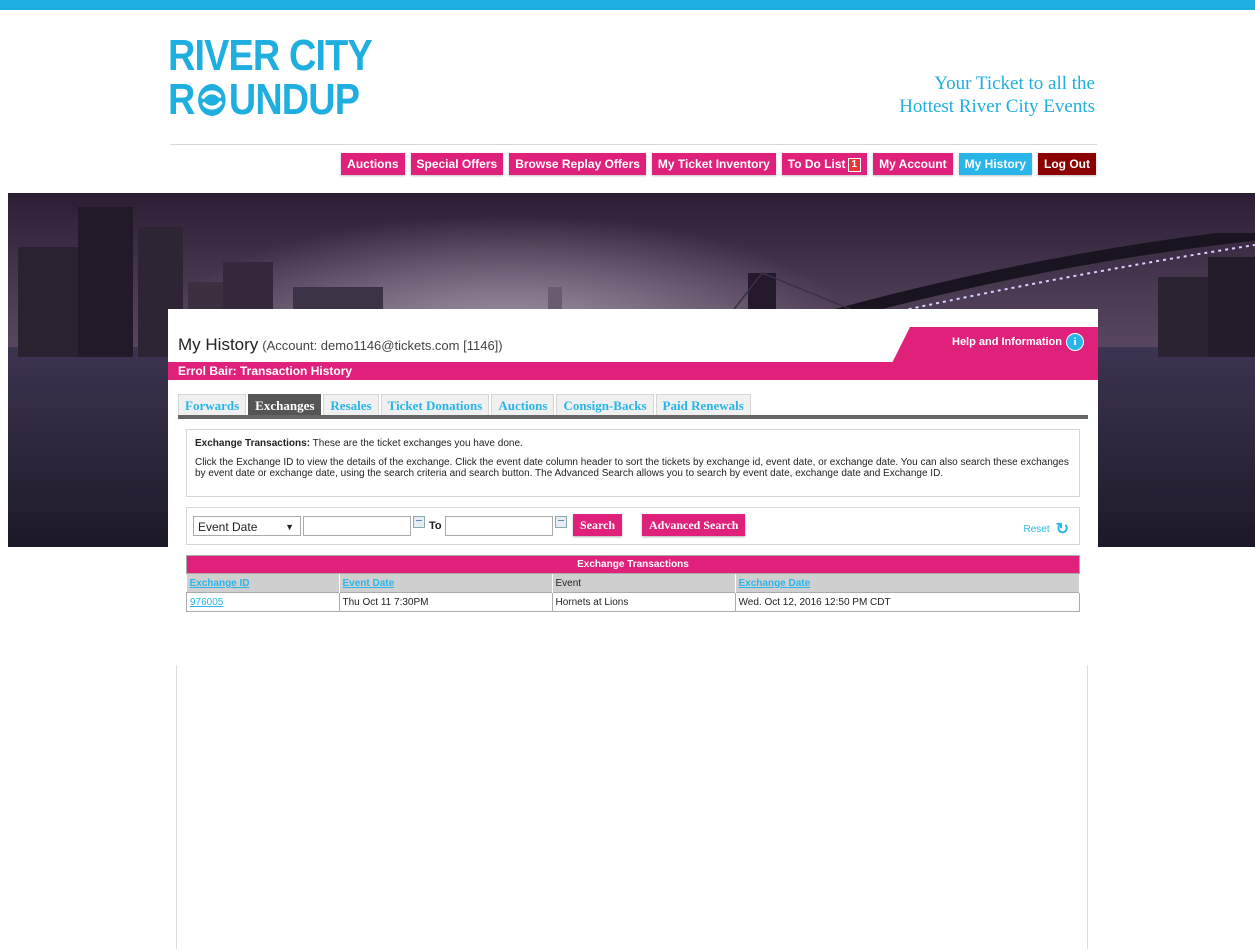  I want to click on table-caption: Exchange Transactions, so click(633, 564).